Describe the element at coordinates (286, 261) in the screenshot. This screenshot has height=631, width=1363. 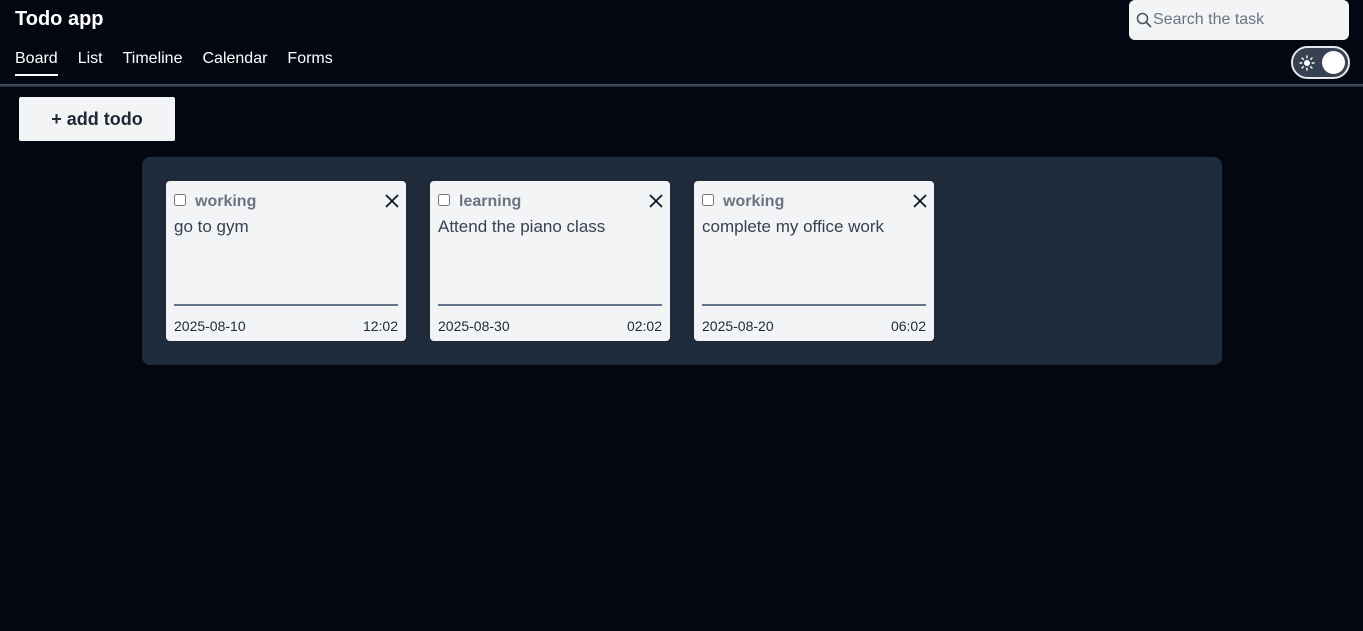
I see `todo-card: working go to gym 2025-08-10 12:02` at that location.